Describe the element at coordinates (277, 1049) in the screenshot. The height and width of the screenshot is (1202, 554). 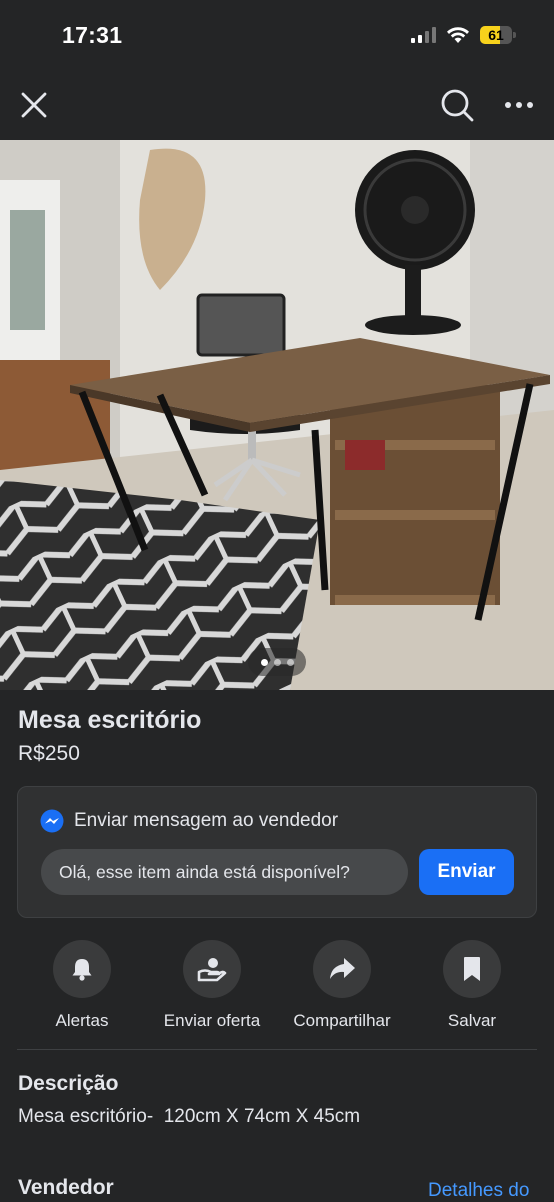
I see `section-divider` at that location.